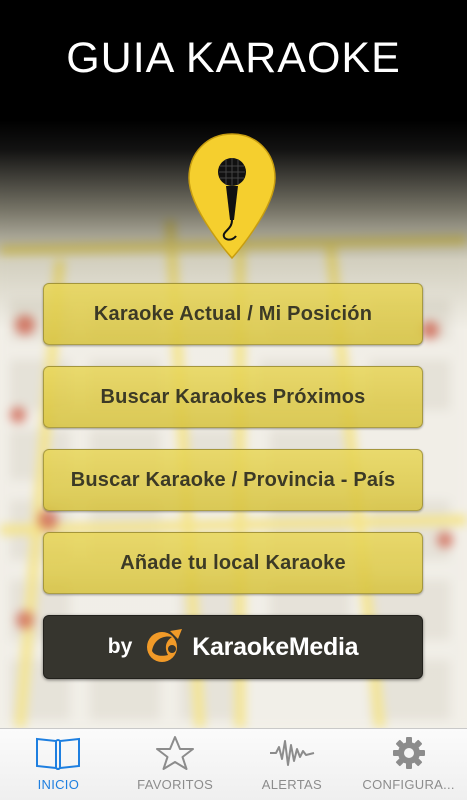 Image resolution: width=467 pixels, height=800 pixels. What do you see at coordinates (120, 646) in the screenshot?
I see `sponsor-by-text: by` at bounding box center [120, 646].